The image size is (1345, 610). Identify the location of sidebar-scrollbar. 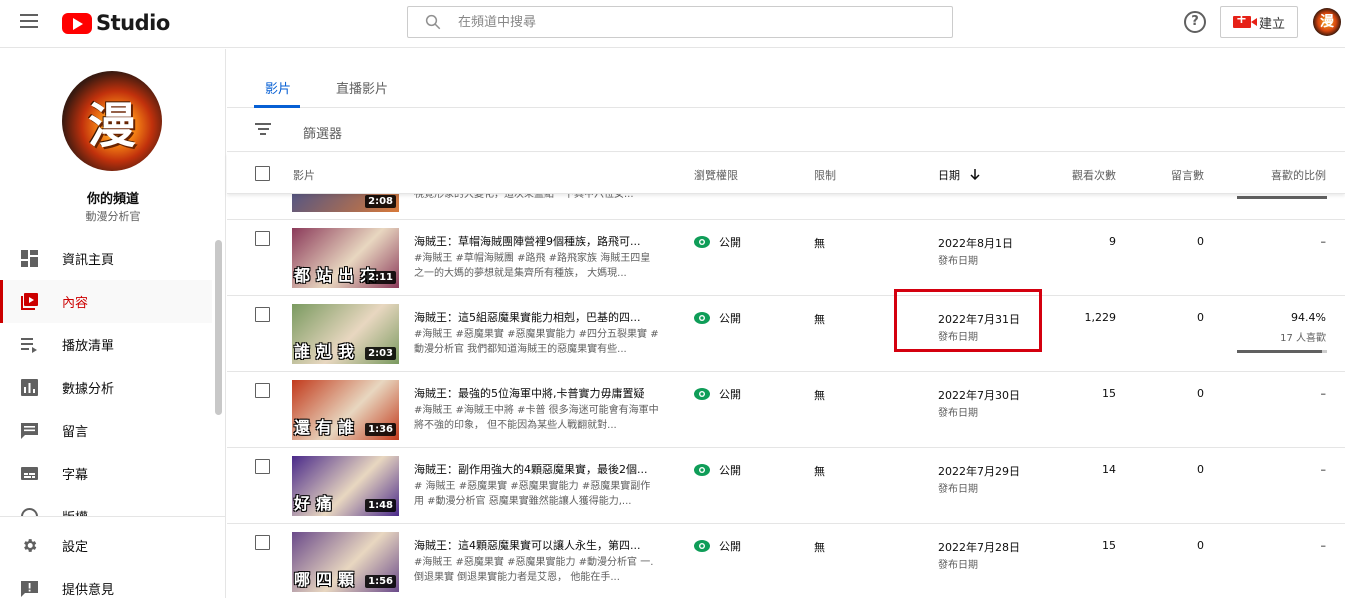
(218, 327).